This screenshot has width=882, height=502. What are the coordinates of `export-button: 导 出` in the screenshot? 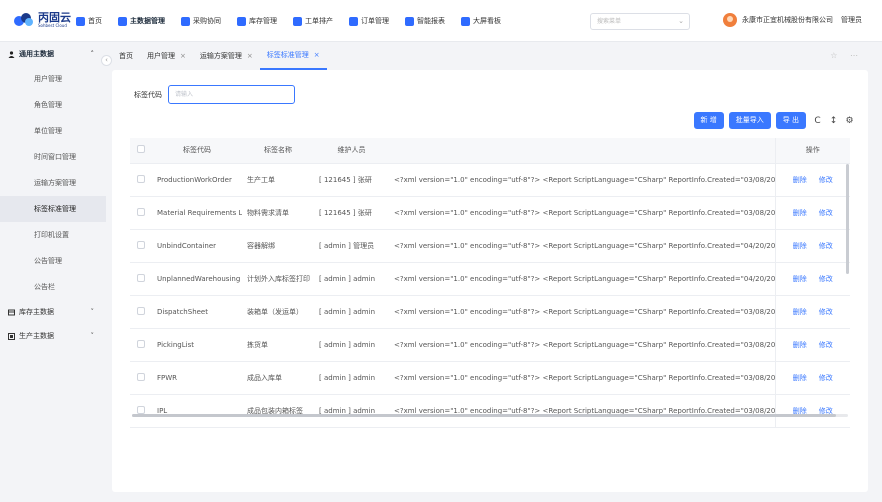 It's located at (790, 120).